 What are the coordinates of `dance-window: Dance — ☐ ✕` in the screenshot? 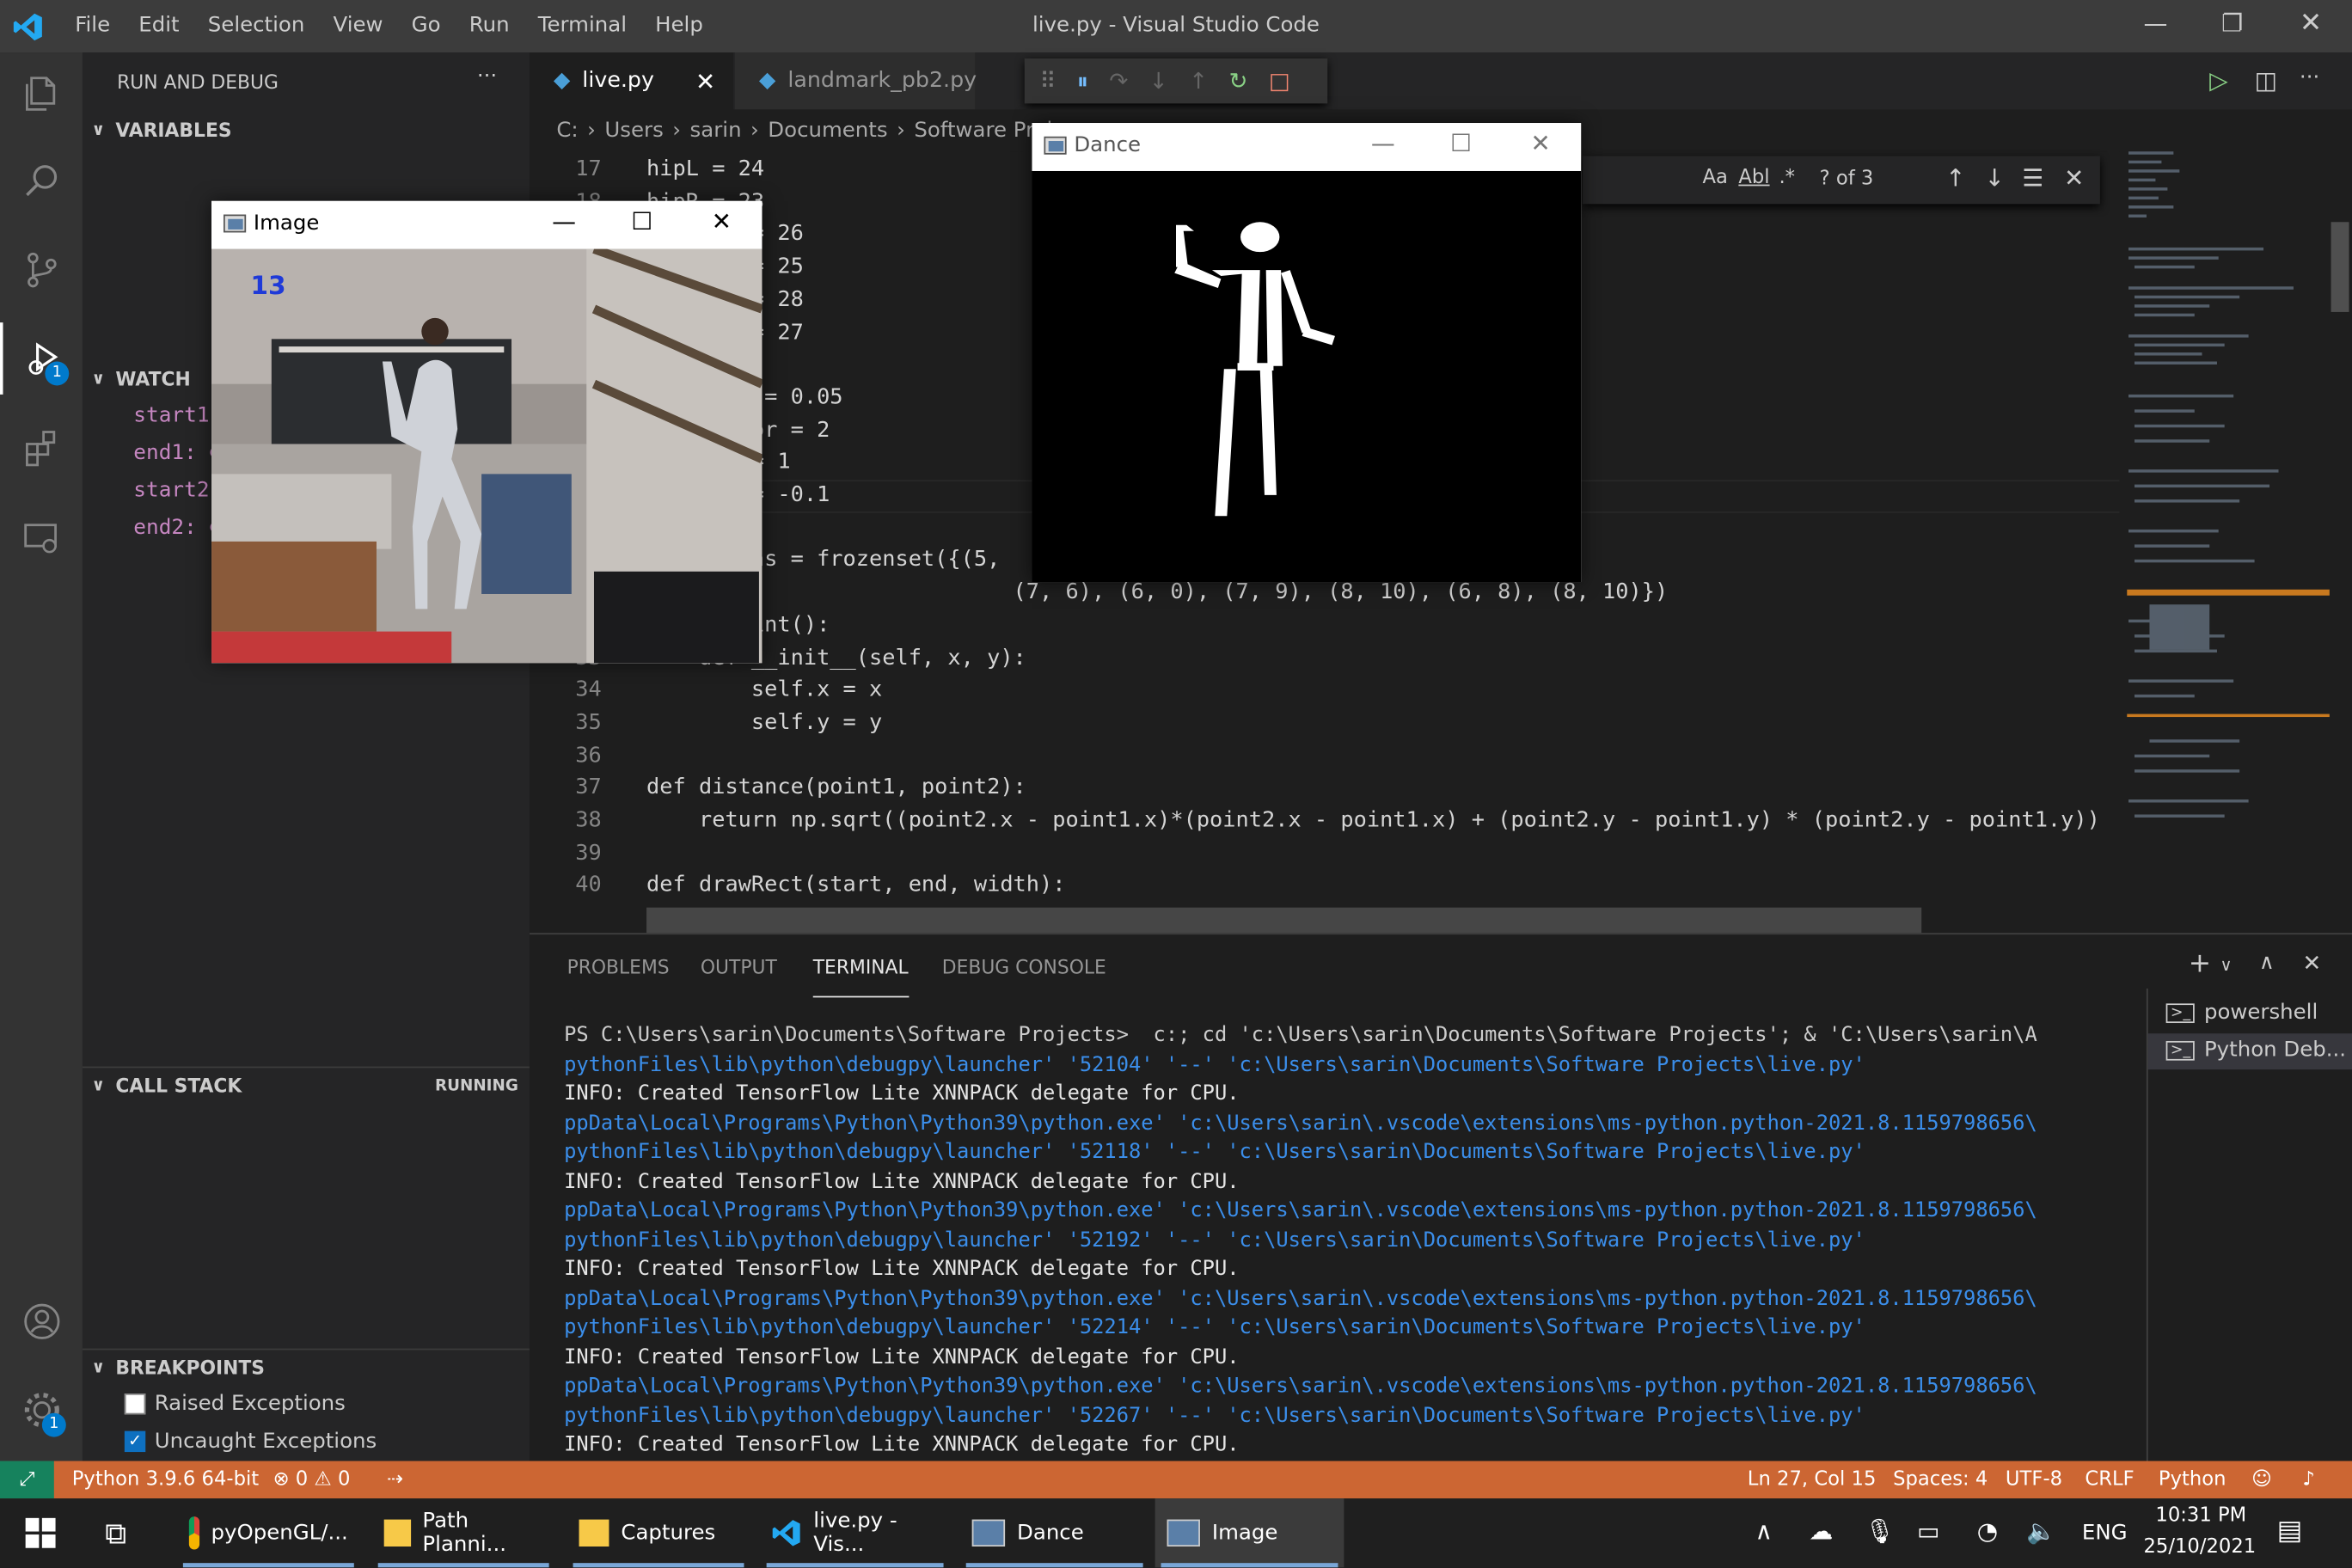 It's located at (1307, 353).